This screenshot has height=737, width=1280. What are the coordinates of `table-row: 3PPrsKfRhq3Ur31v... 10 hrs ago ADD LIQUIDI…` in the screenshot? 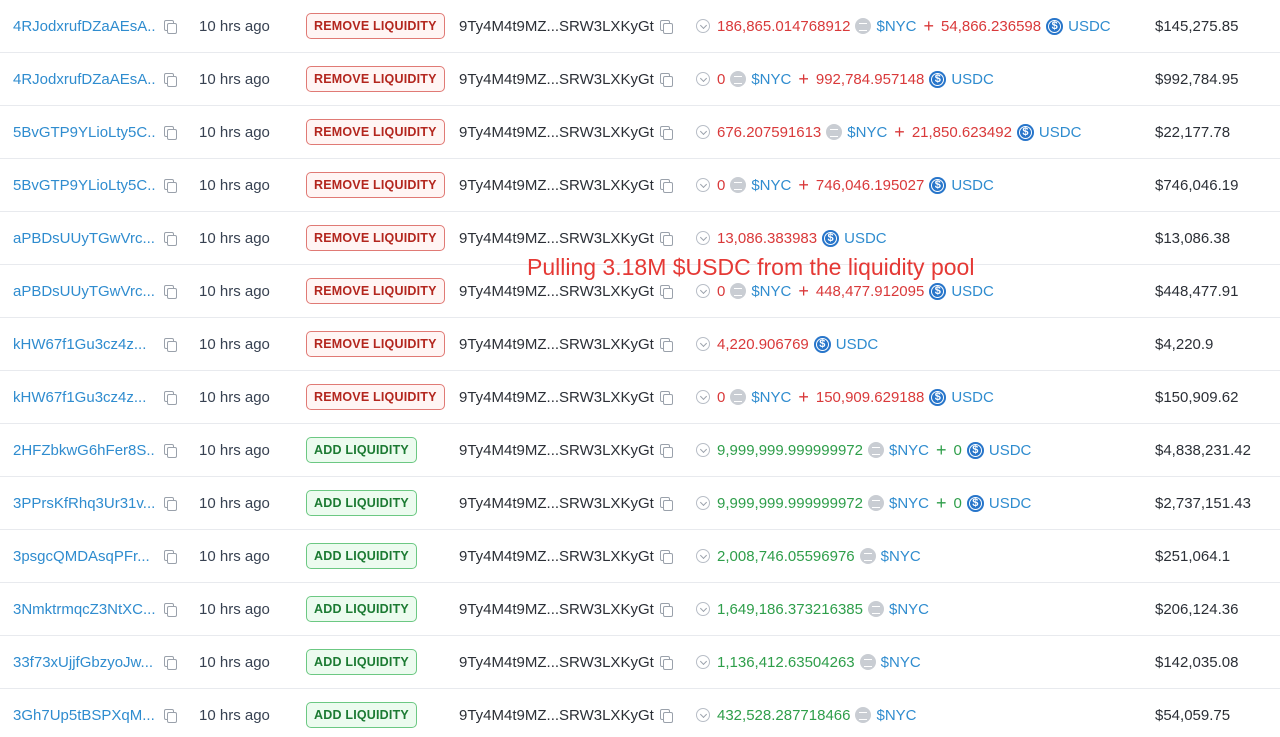 It's located at (640, 503).